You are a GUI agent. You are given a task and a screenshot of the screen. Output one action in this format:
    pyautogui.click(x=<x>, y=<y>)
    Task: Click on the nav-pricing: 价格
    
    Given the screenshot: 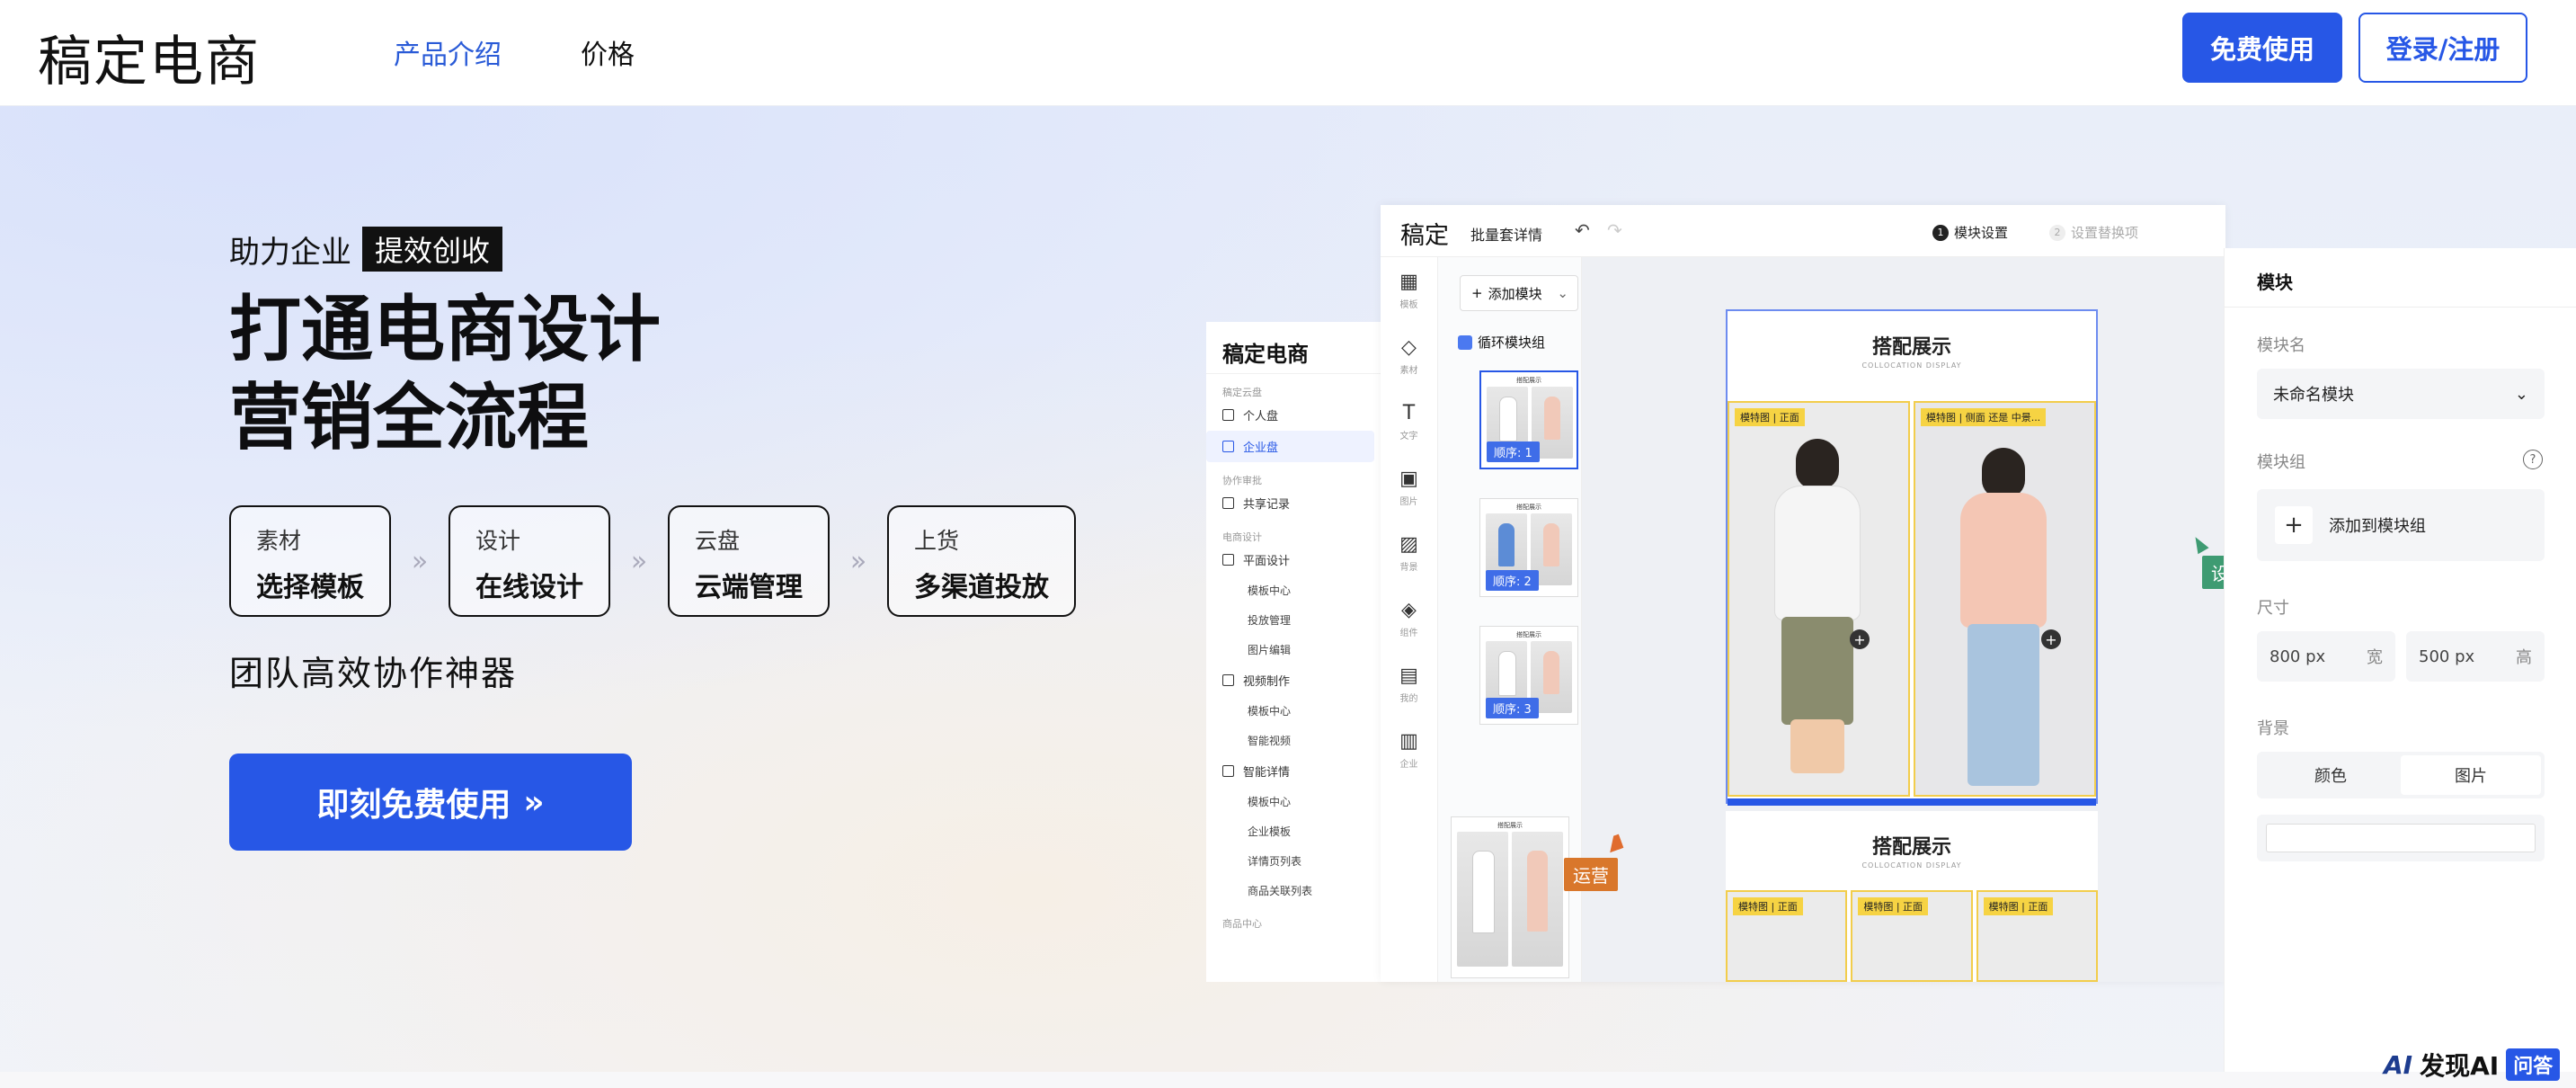 What is the action you would take?
    pyautogui.click(x=608, y=52)
    